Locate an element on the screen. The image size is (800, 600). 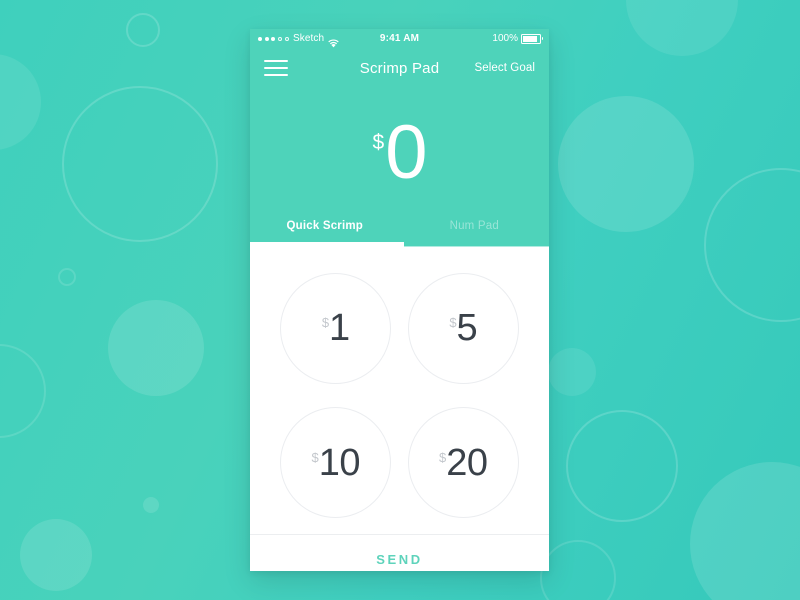
active-tab-indicator is located at coordinates (327, 244).